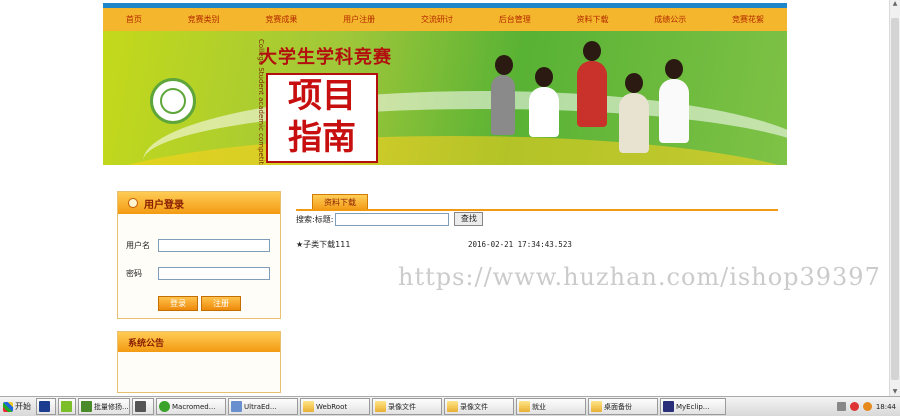 Image resolution: width=900 pixels, height=416 pixels. Describe the element at coordinates (146, 343) in the screenshot. I see `notice-header-title: 系统公告` at that location.